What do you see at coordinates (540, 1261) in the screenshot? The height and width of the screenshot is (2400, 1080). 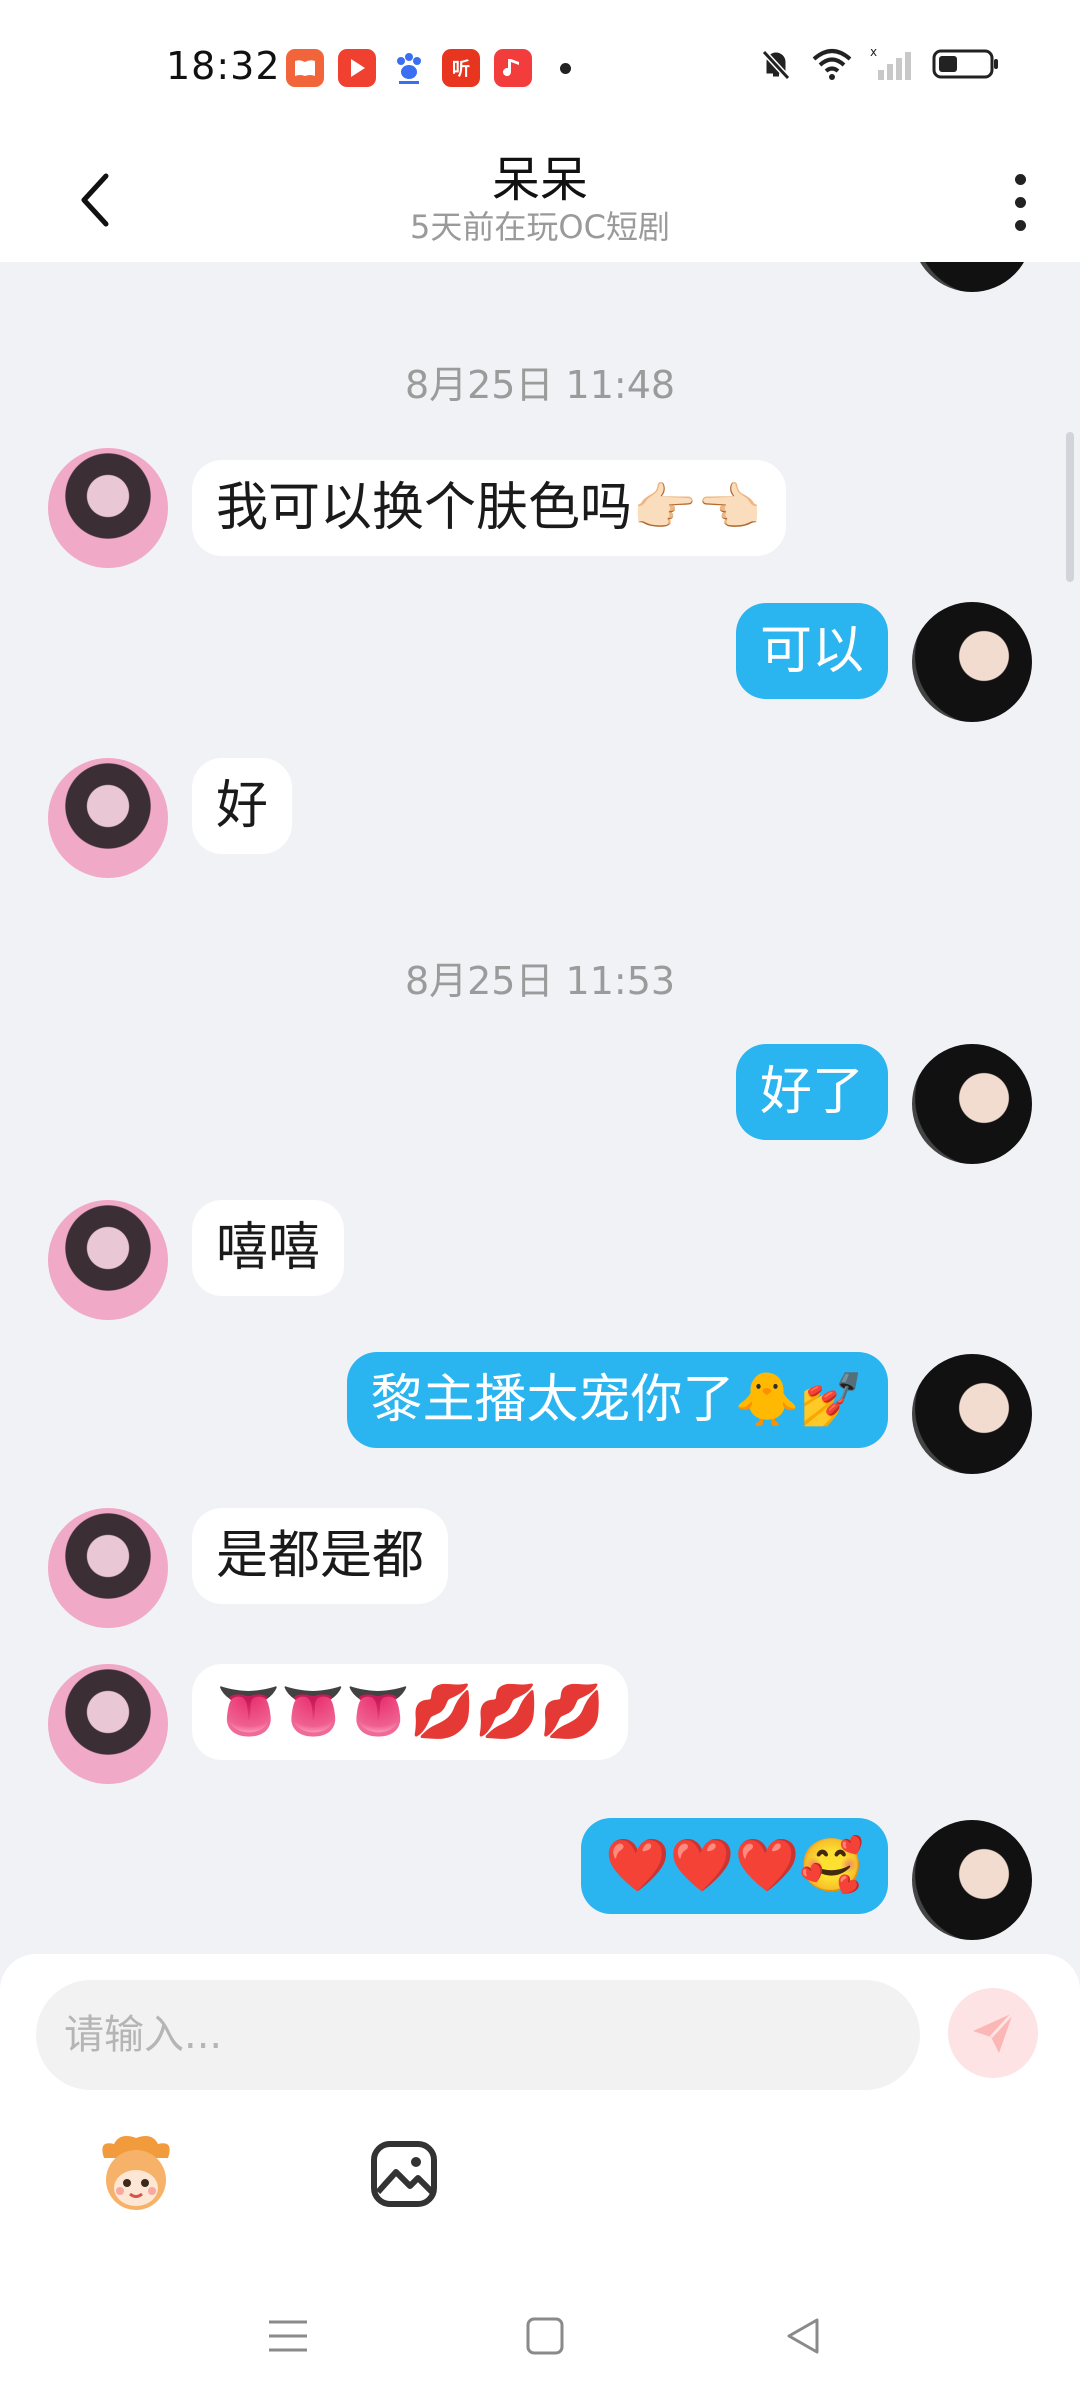 I see `message-row: 嘻嘻` at bounding box center [540, 1261].